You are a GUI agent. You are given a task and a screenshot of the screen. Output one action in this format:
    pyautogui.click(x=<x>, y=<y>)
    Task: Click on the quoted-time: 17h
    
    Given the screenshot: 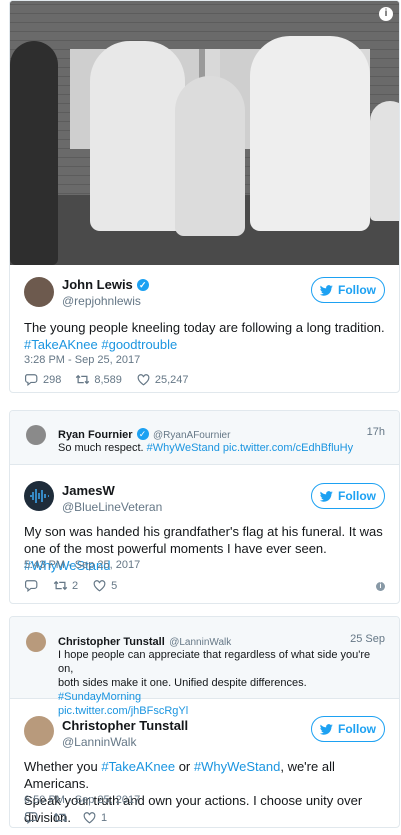 What is the action you would take?
    pyautogui.click(x=376, y=432)
    